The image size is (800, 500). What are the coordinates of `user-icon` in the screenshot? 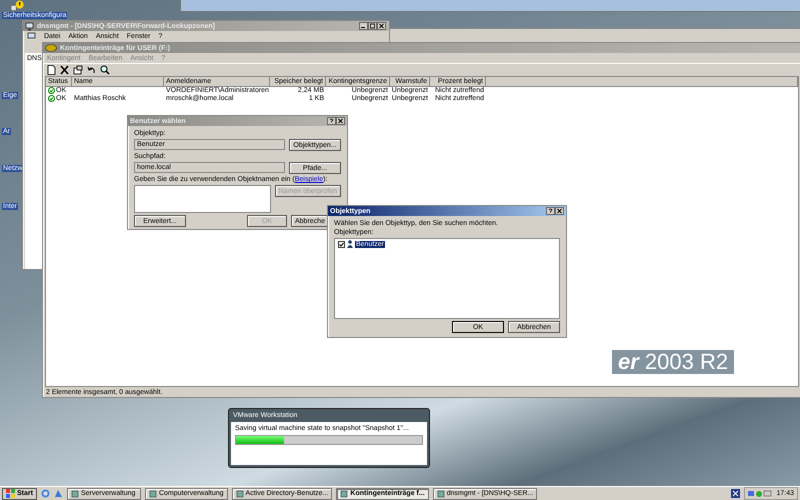 It's located at (350, 244).